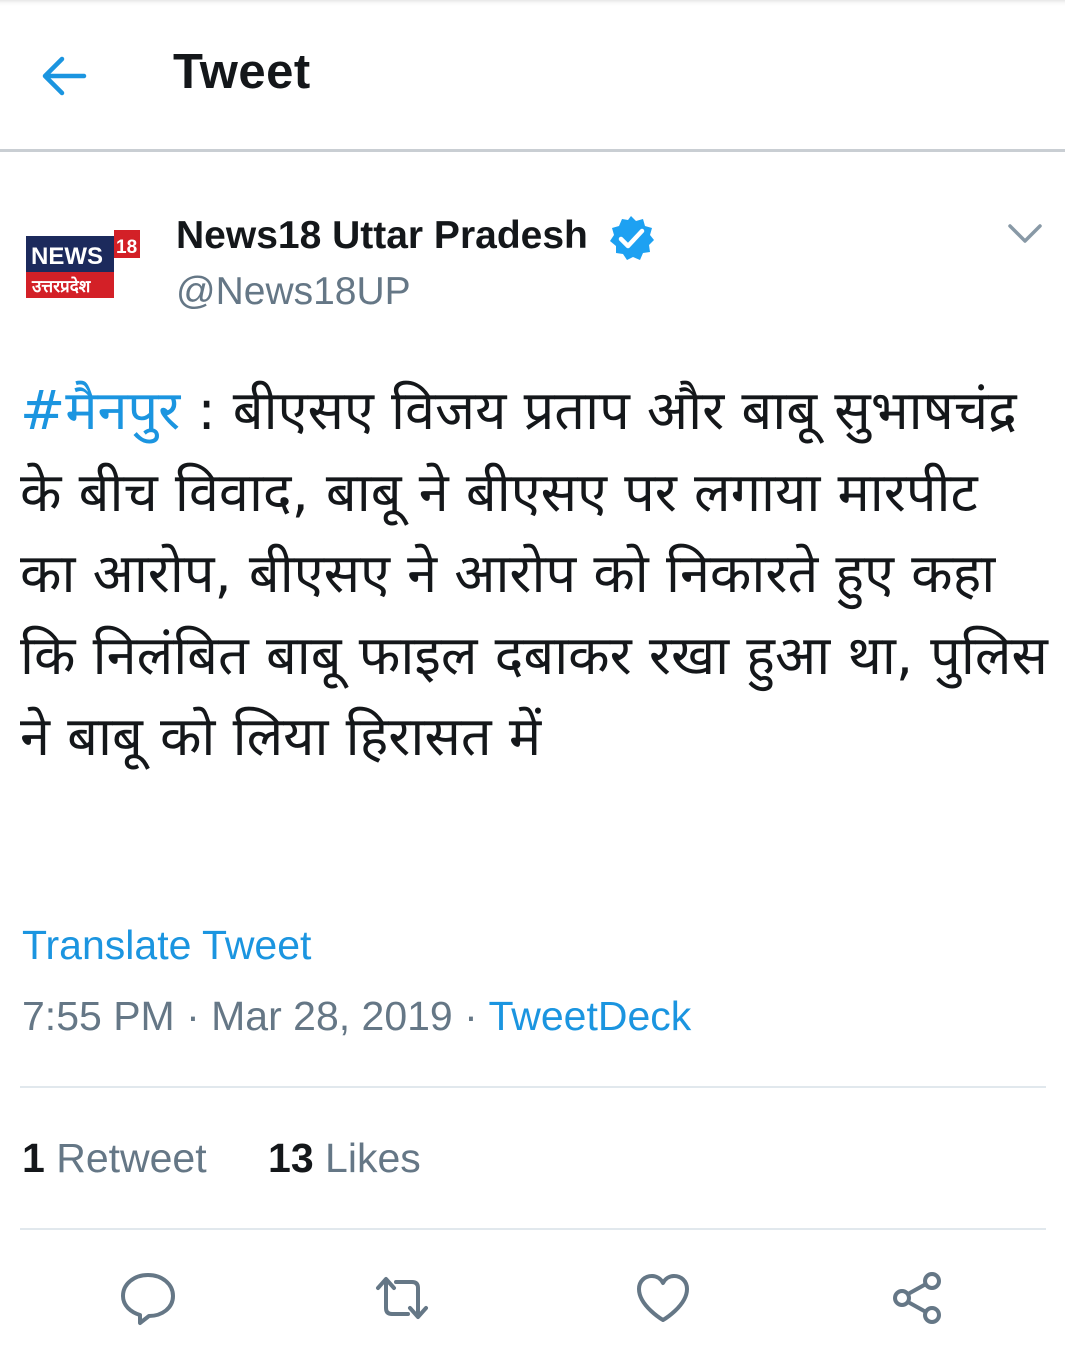 This screenshot has width=1065, height=1361. I want to click on reply-button, so click(148, 1298).